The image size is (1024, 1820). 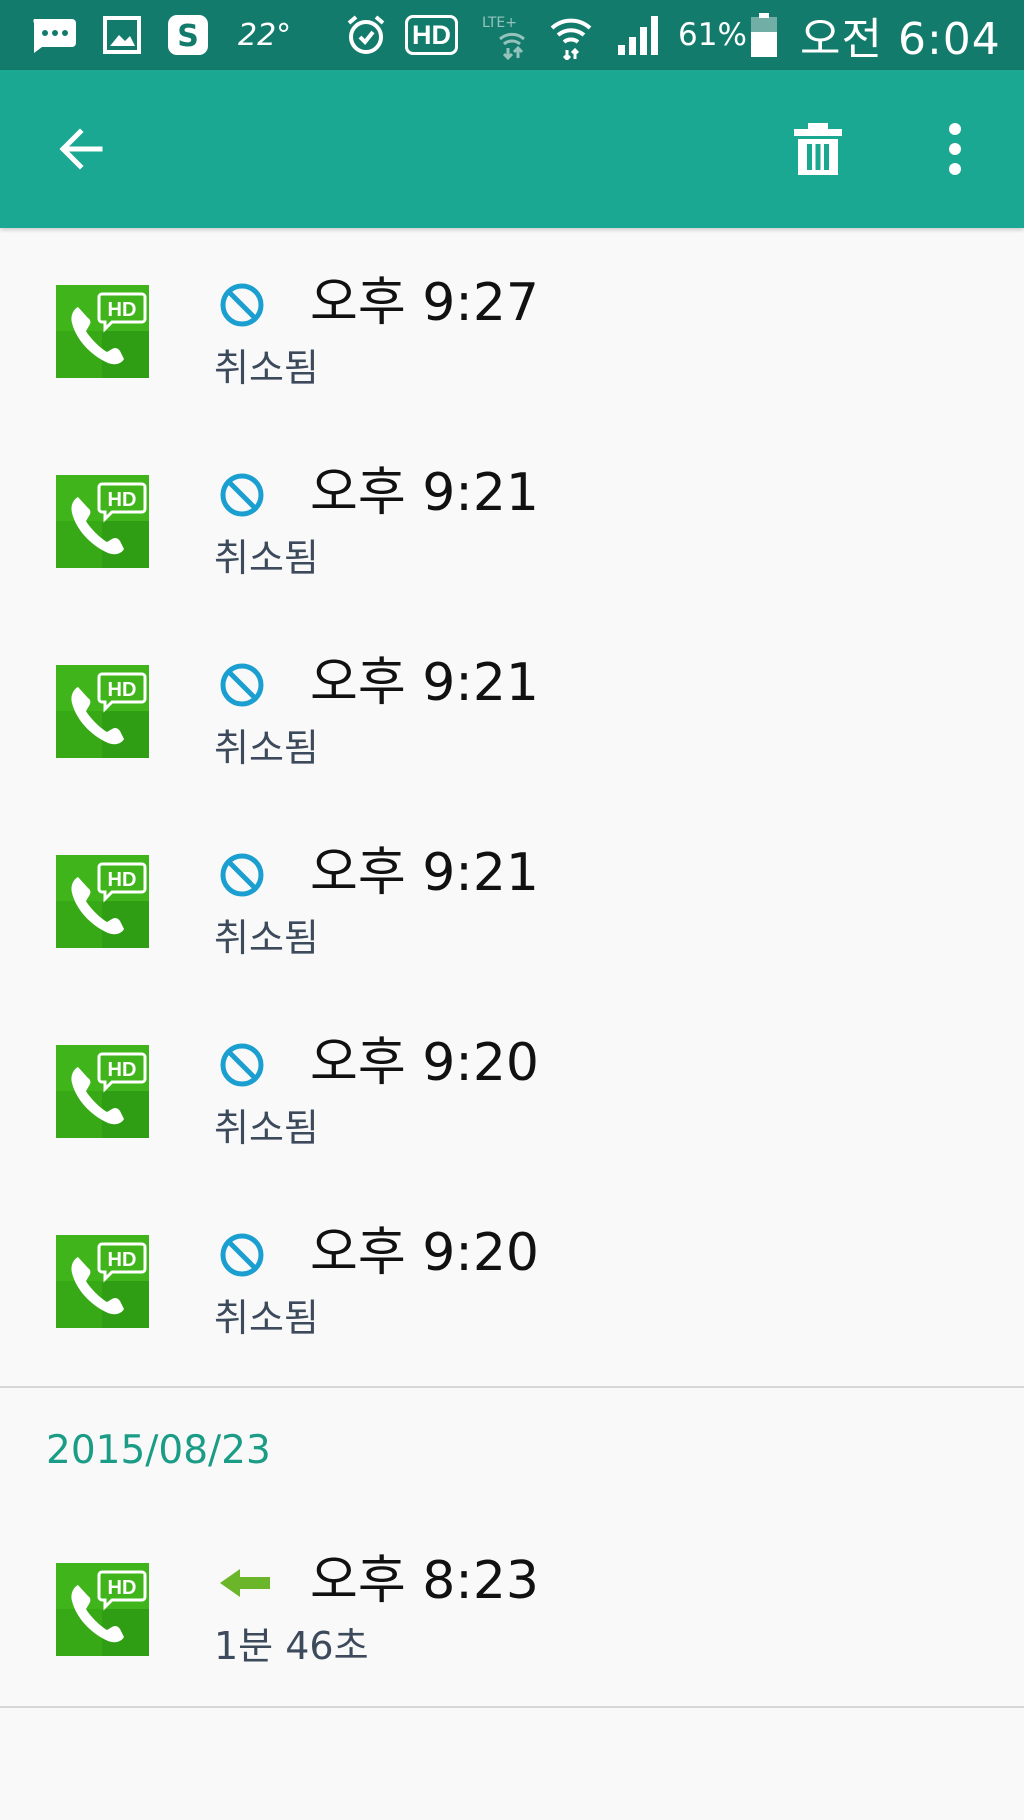 What do you see at coordinates (122, 35) in the screenshot?
I see `gallery-notification-icon` at bounding box center [122, 35].